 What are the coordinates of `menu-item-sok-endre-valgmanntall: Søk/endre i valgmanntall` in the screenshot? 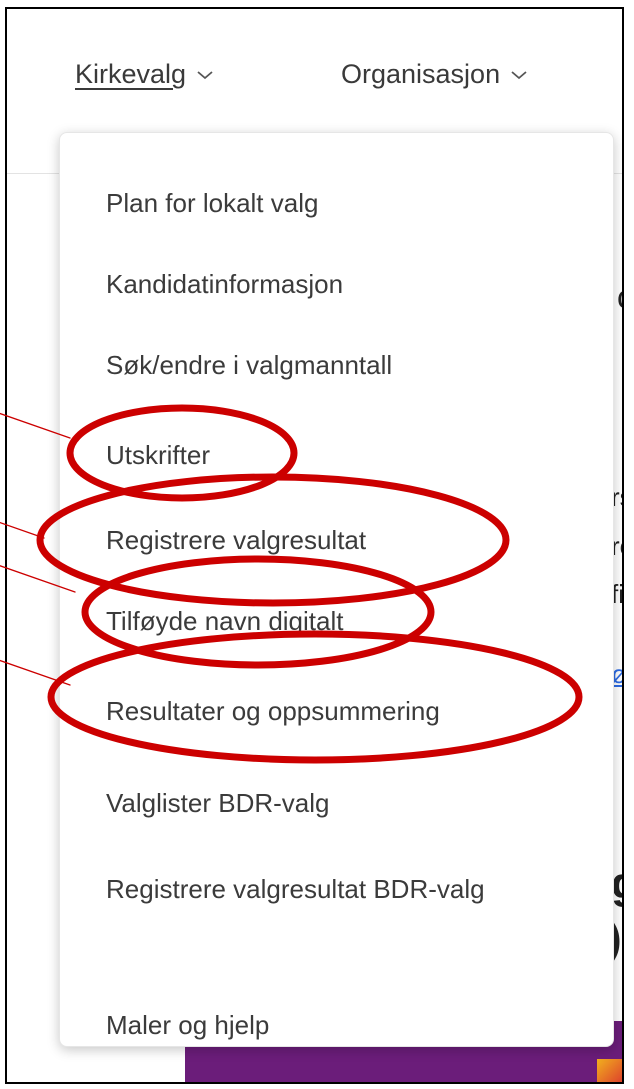 It's located at (249, 365).